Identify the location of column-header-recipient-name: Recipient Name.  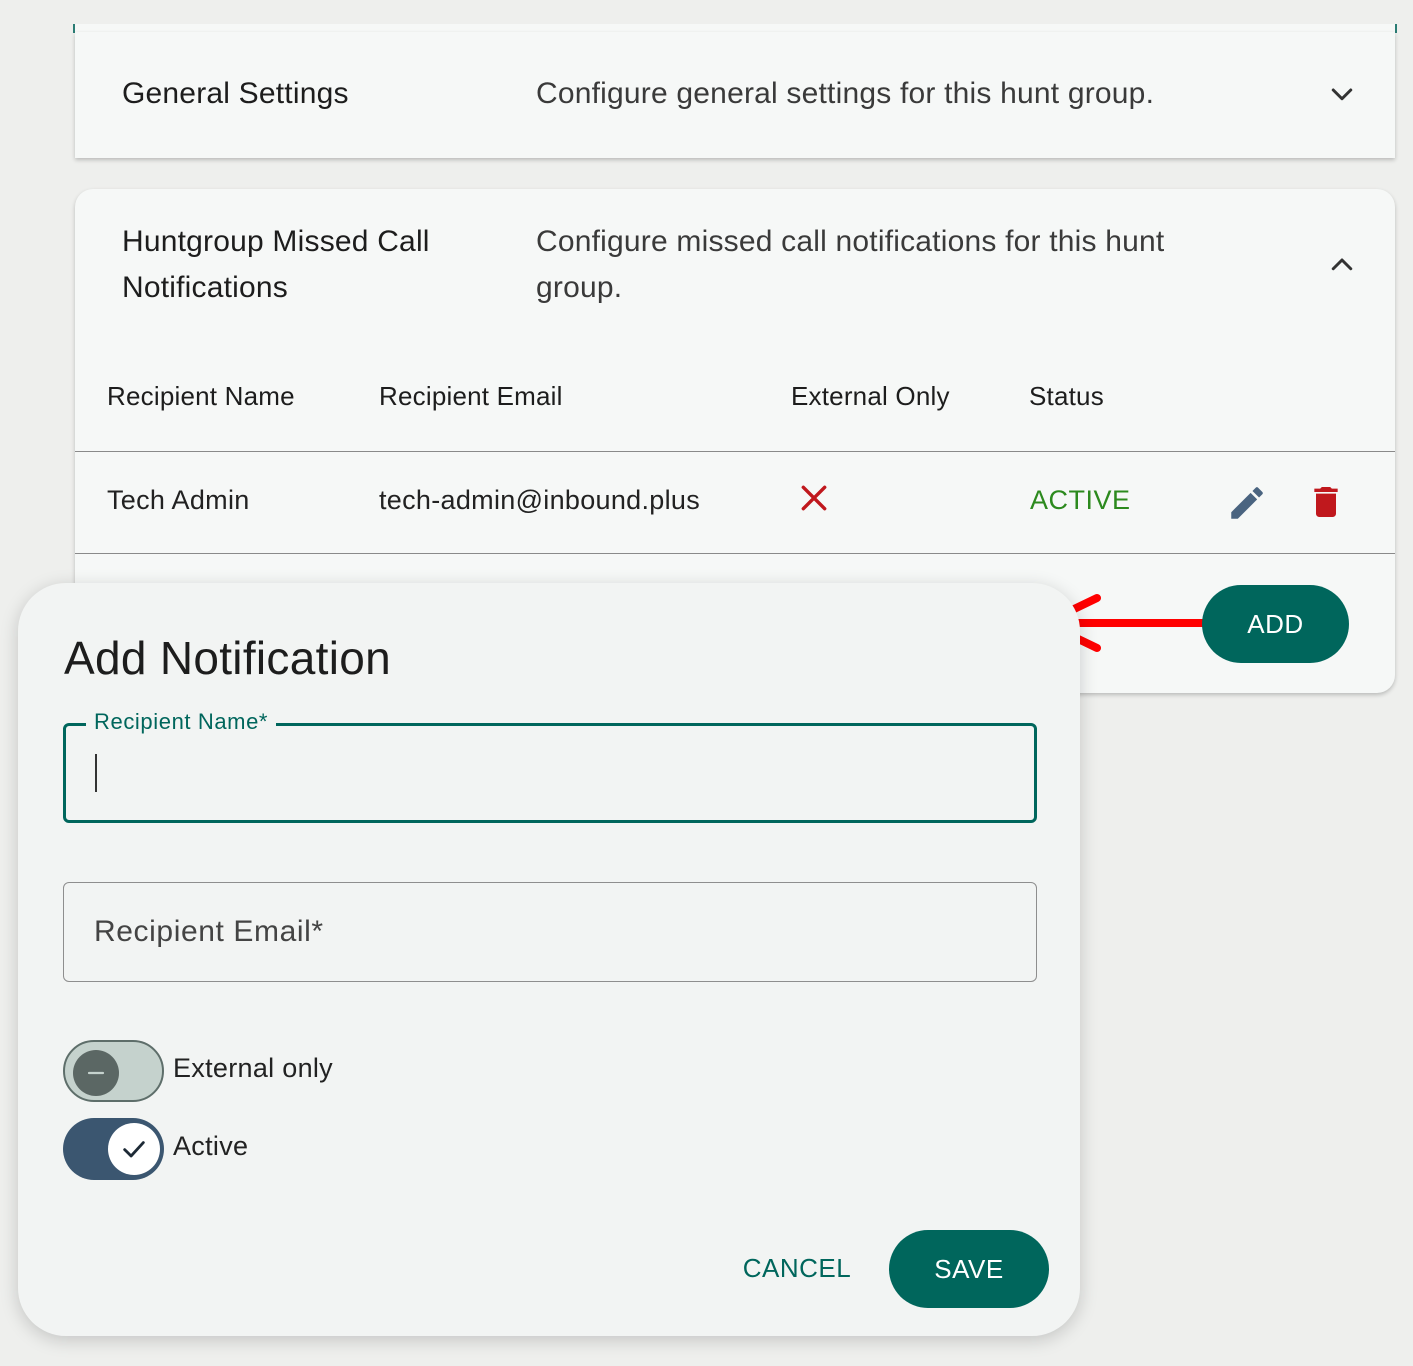
(201, 396).